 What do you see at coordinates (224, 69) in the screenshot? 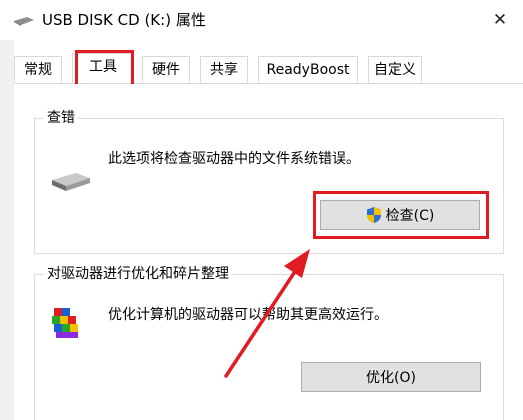
I see `tab-sharing: 共享` at bounding box center [224, 69].